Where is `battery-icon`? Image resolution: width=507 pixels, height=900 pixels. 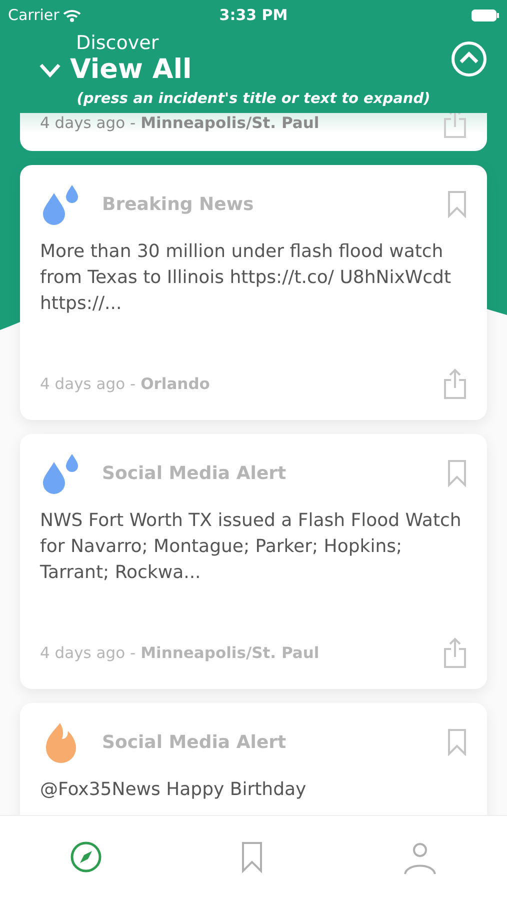 battery-icon is located at coordinates (484, 15).